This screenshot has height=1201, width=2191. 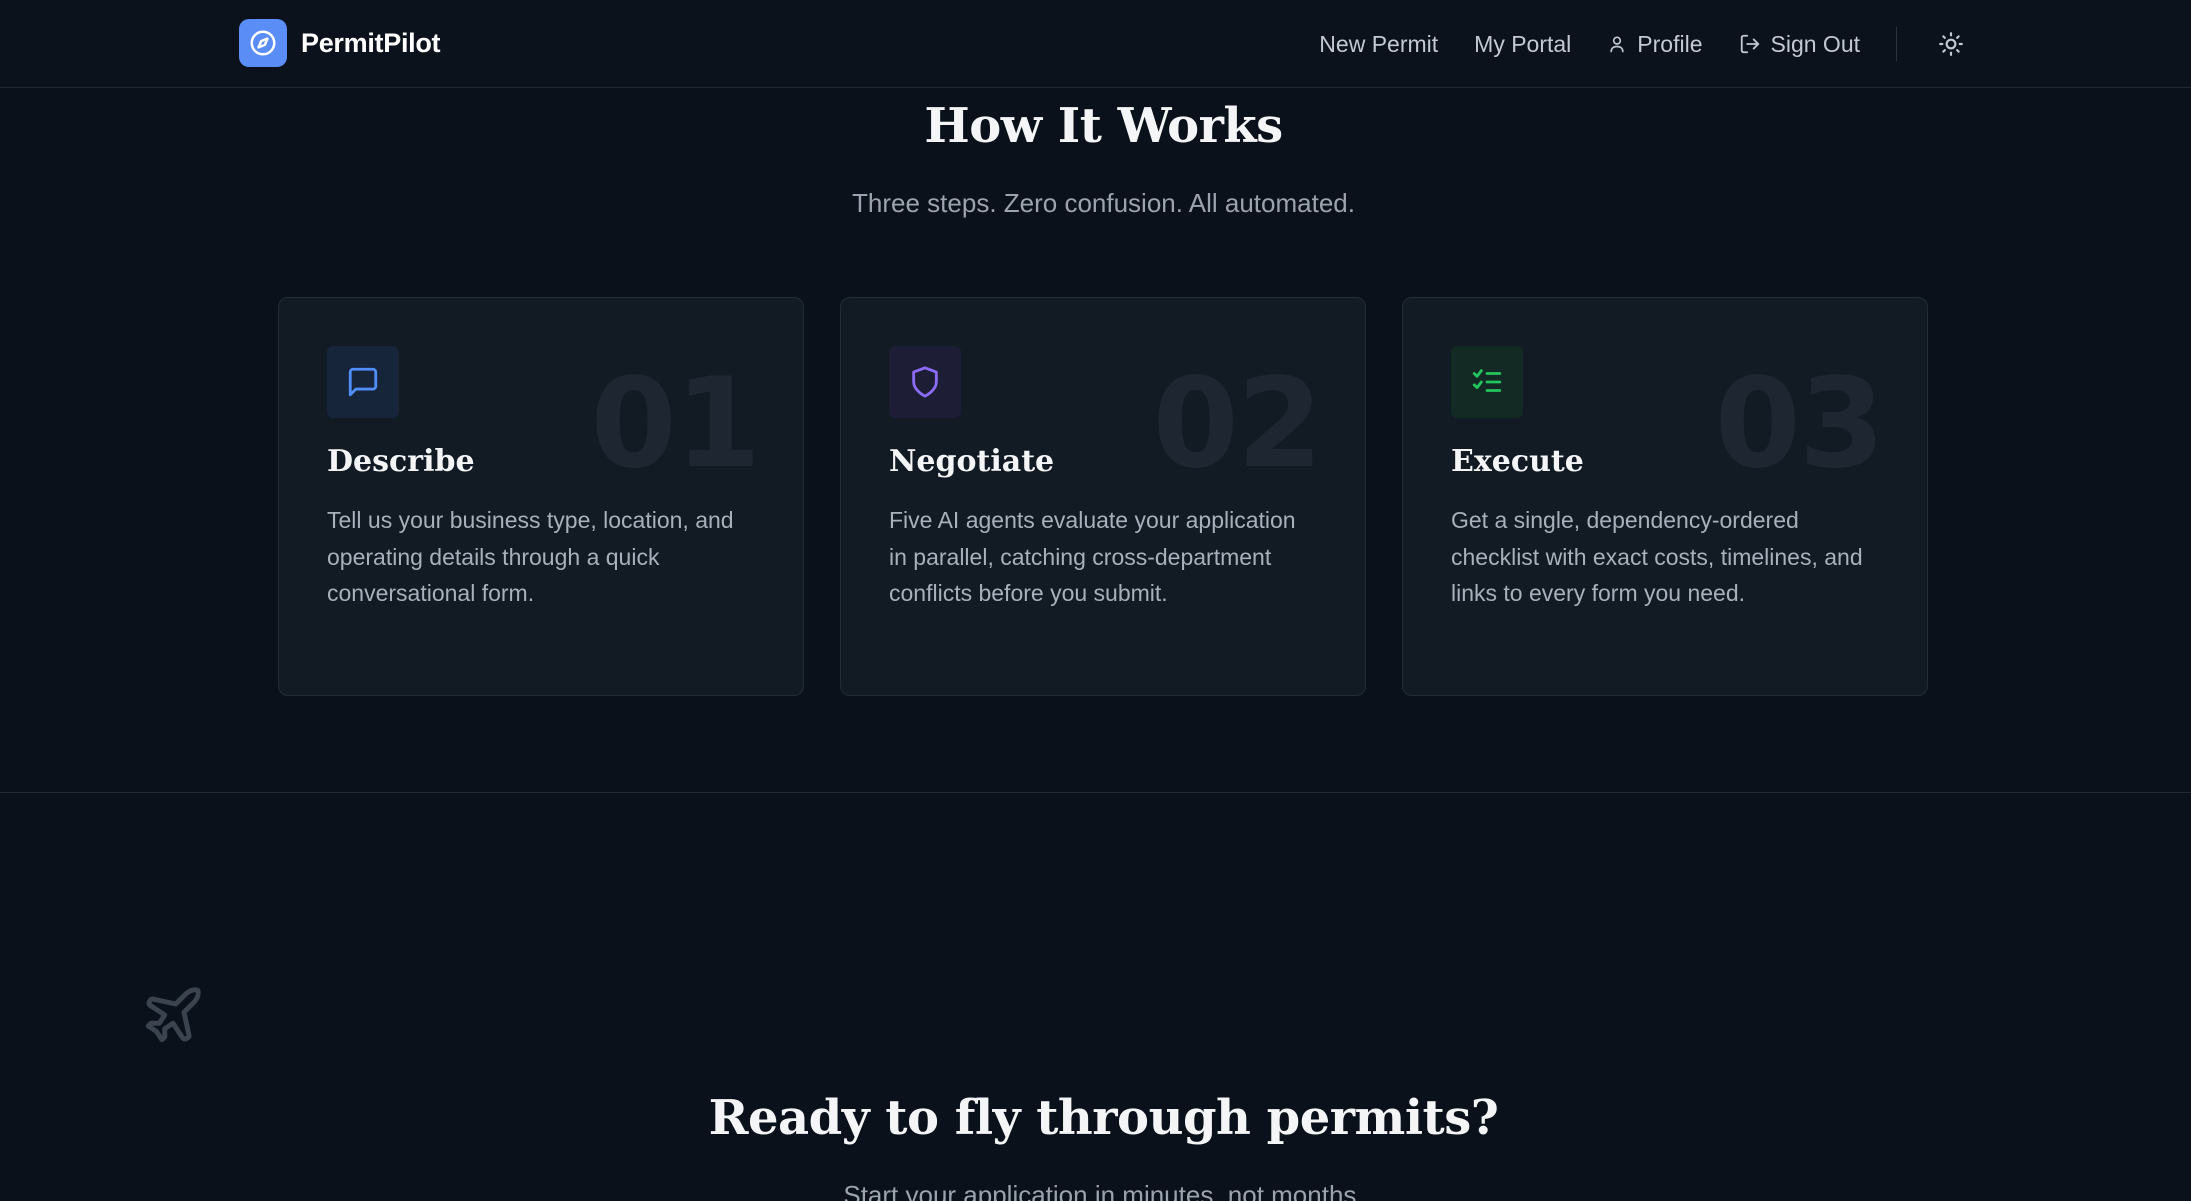 I want to click on sun-icon, so click(x=1951, y=44).